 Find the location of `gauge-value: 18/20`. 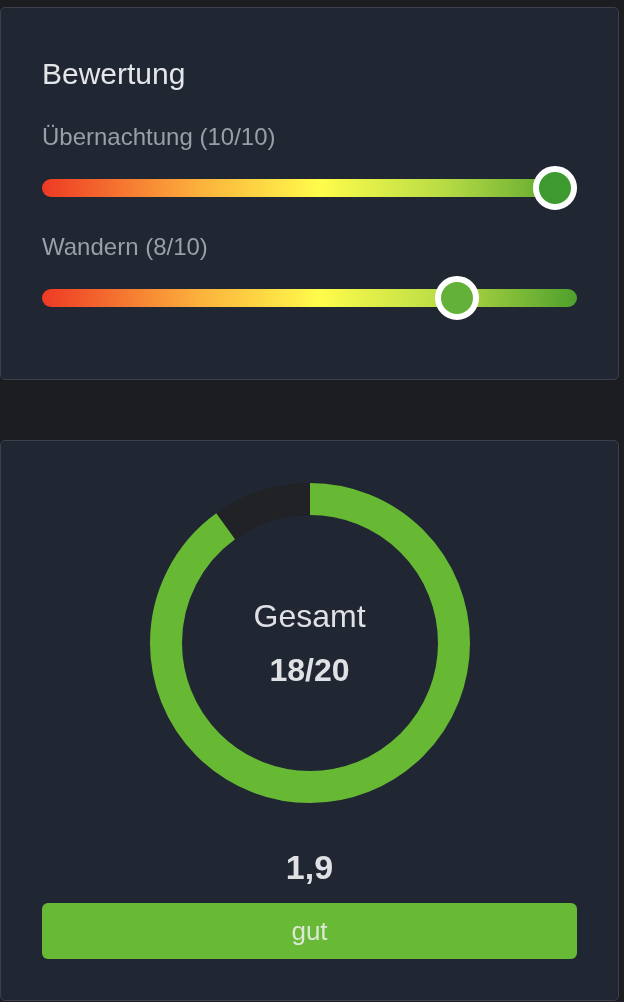

gauge-value: 18/20 is located at coordinates (309, 670).